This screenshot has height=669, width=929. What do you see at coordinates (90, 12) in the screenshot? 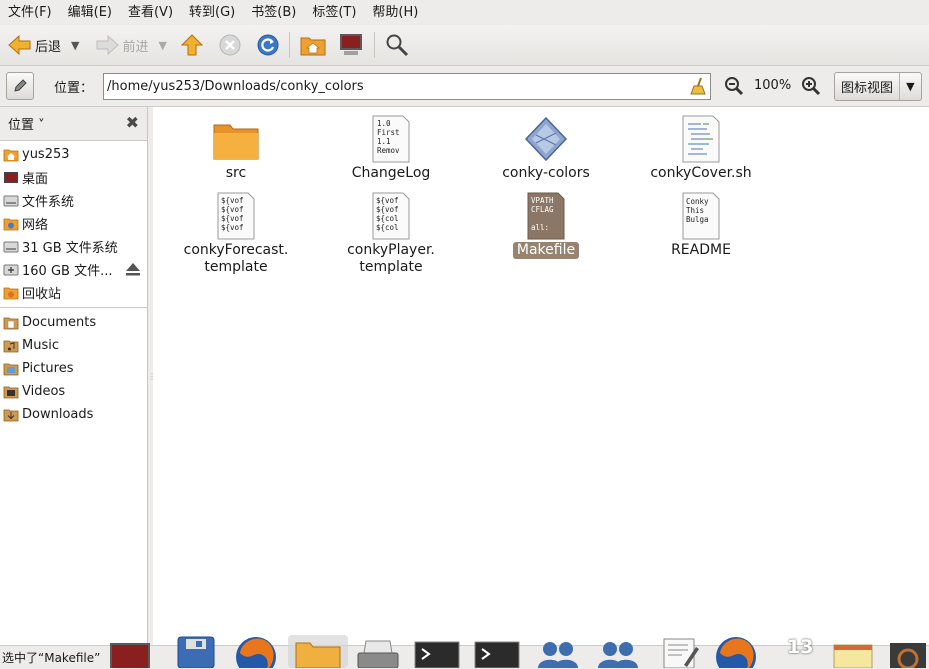
I see `menu-edit: 编辑(E)` at bounding box center [90, 12].